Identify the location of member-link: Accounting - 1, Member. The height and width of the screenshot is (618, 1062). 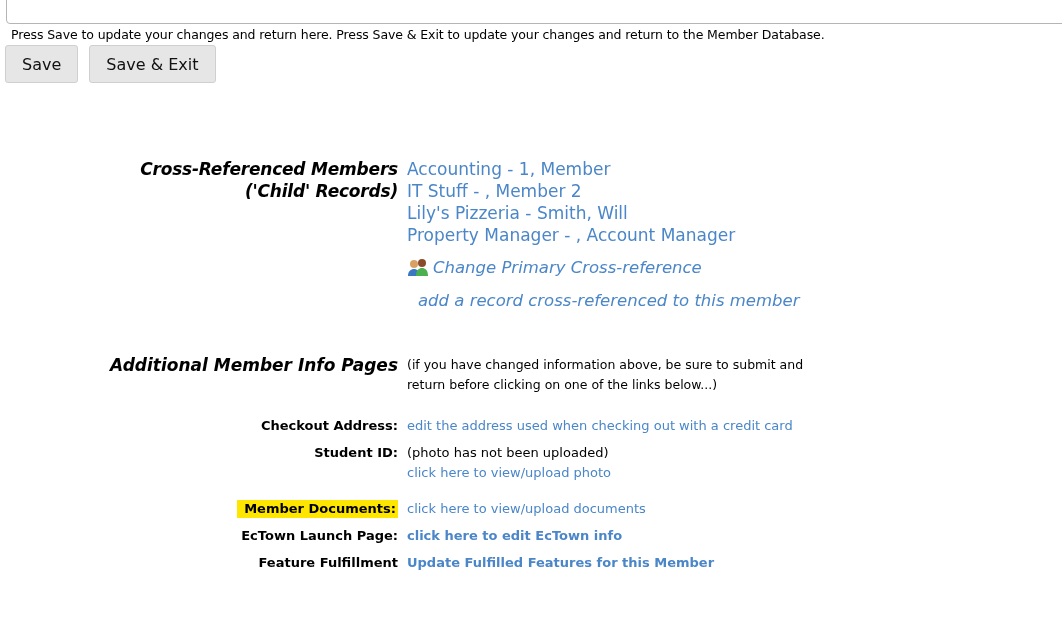
(509, 169).